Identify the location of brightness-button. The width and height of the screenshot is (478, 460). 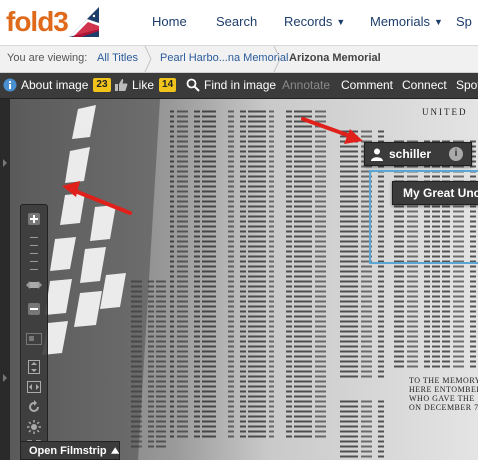
(34, 427).